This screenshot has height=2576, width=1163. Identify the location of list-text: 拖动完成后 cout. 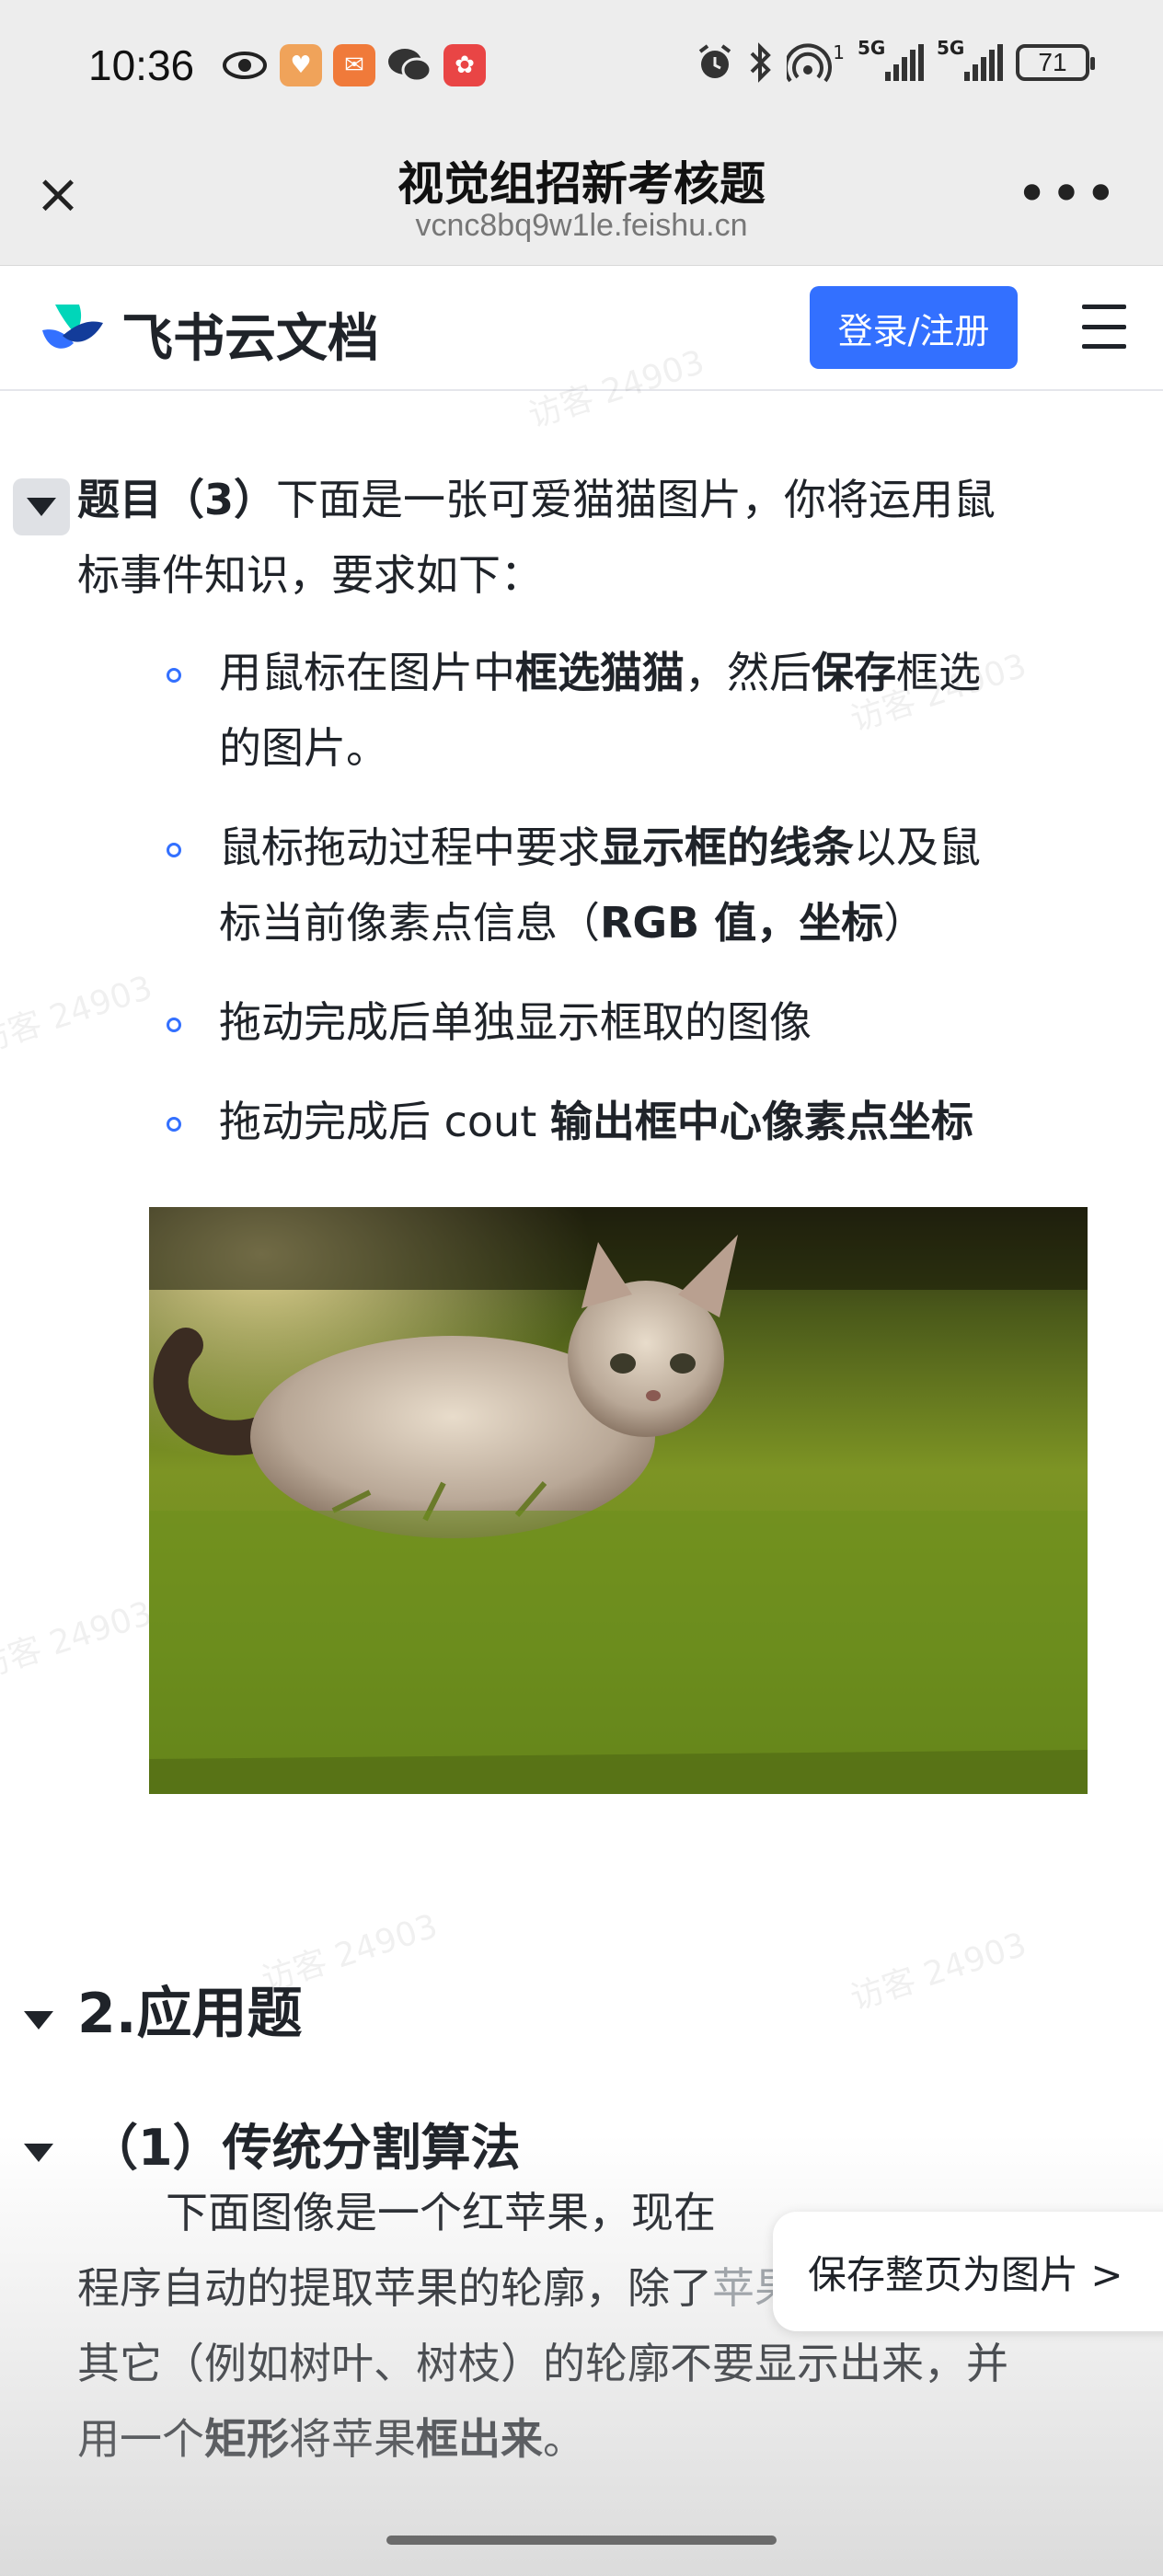
(384, 1121).